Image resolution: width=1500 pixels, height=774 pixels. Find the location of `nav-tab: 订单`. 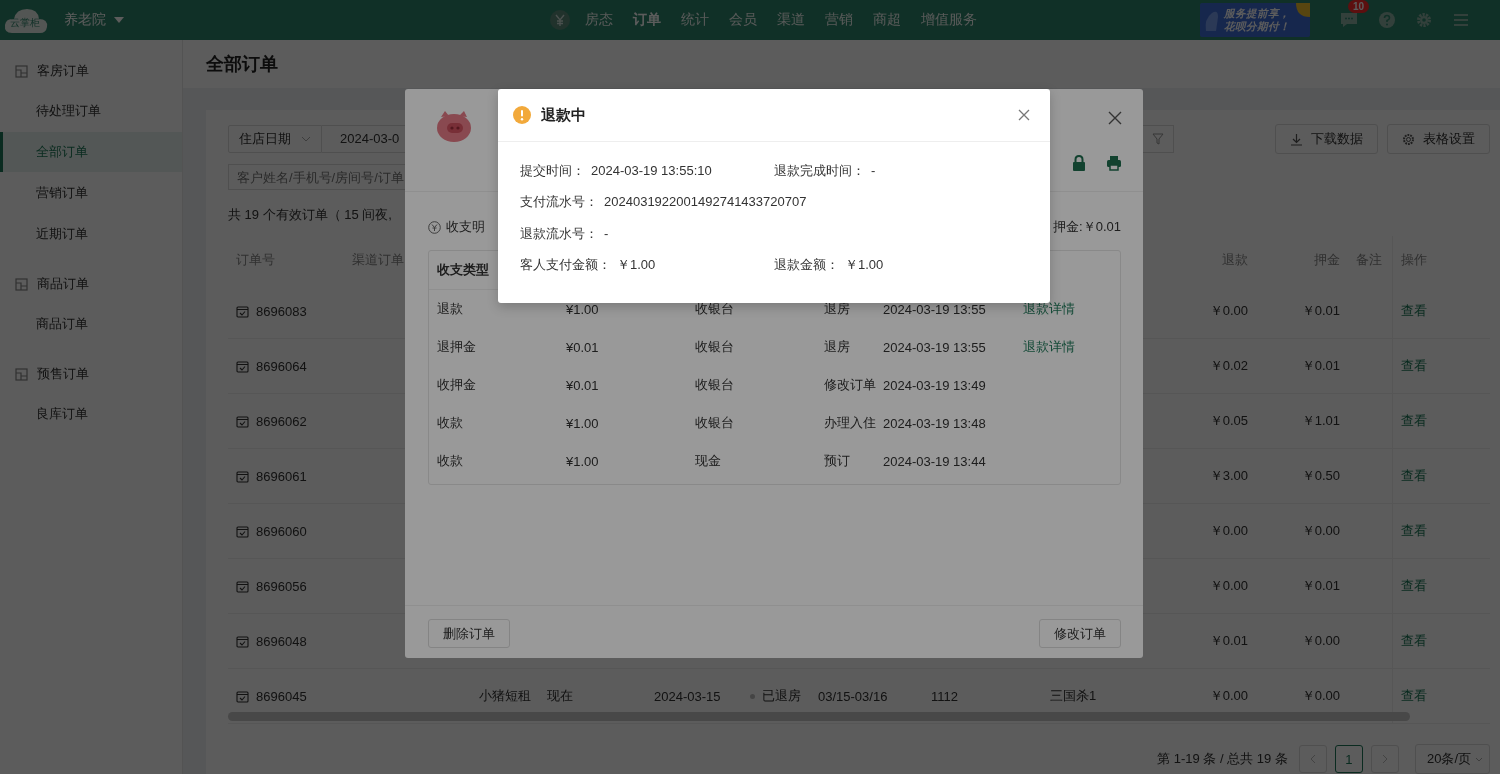

nav-tab: 订单 is located at coordinates (647, 20).